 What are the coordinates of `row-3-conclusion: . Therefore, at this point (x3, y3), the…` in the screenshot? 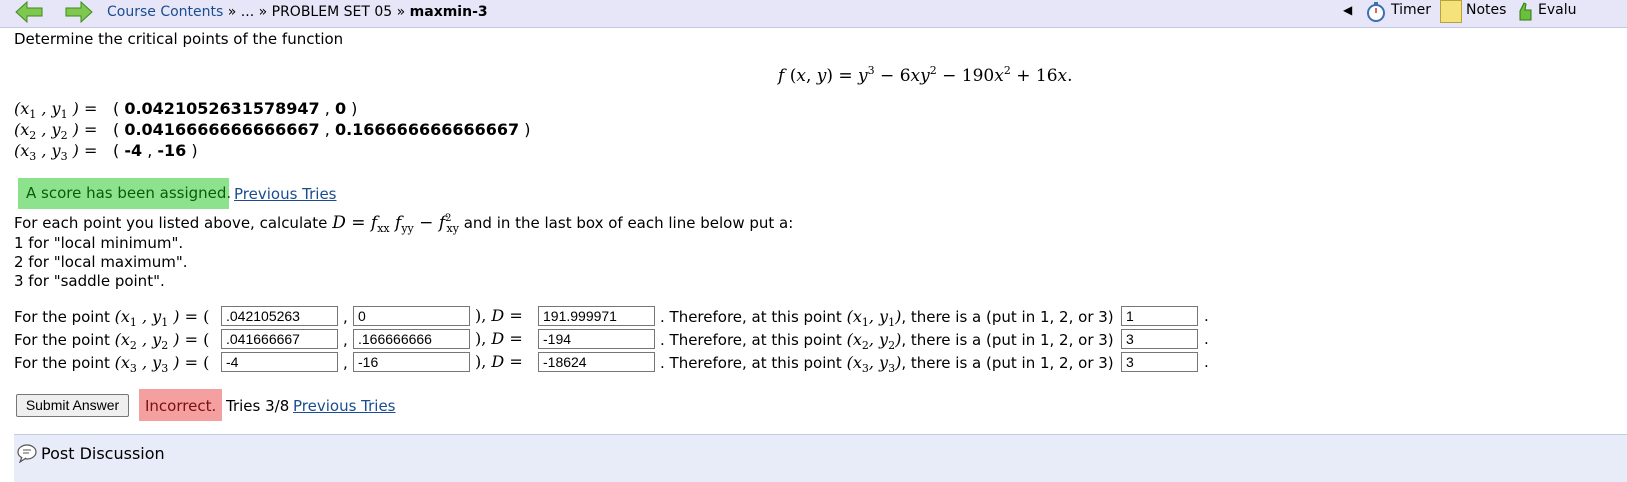 It's located at (887, 364).